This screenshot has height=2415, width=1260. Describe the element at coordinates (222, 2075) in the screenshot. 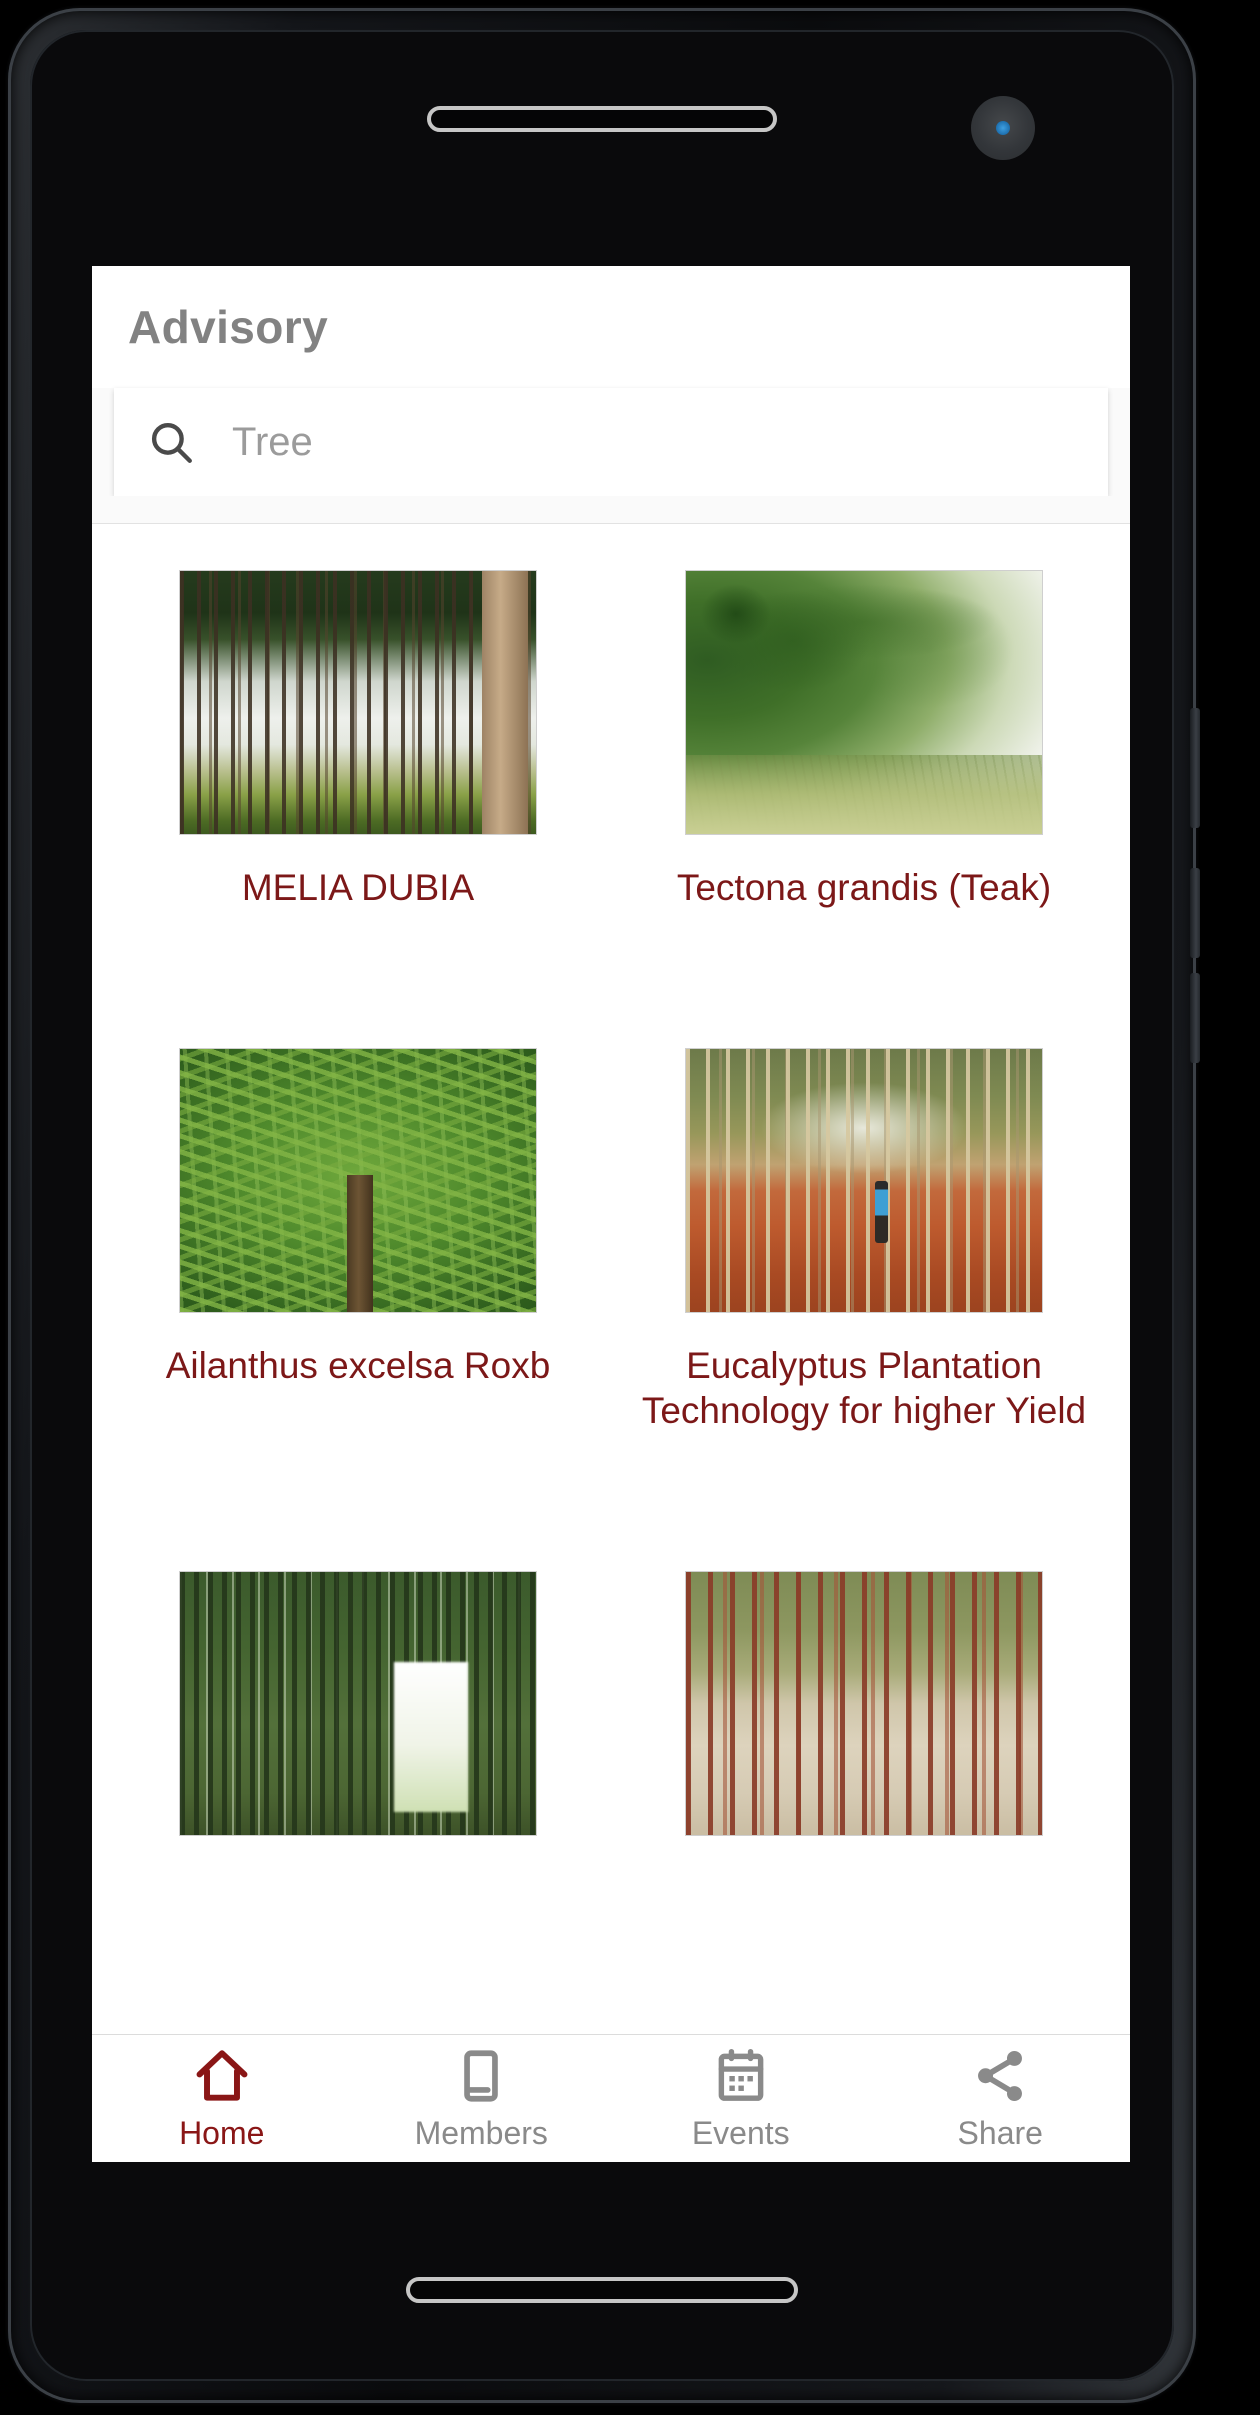

I see `home-icon` at that location.